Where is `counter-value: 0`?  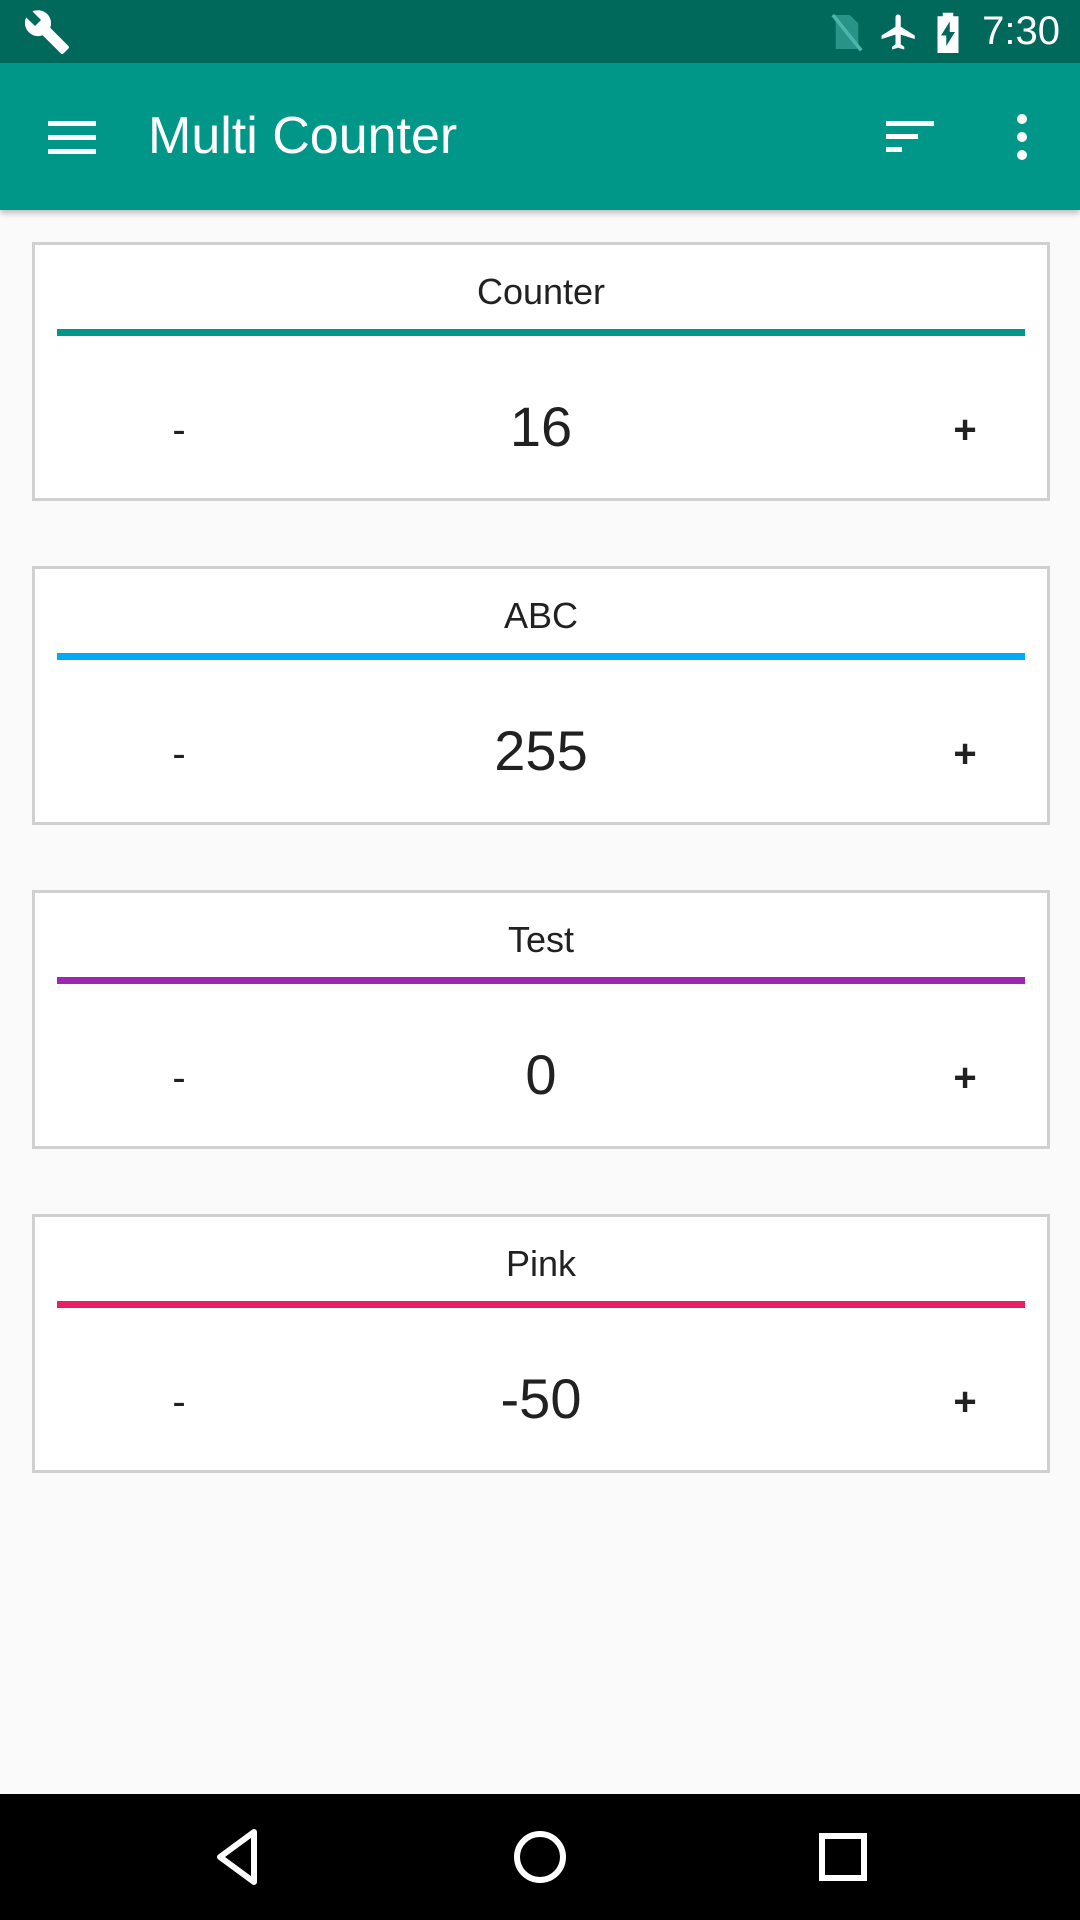
counter-value: 0 is located at coordinates (541, 1074).